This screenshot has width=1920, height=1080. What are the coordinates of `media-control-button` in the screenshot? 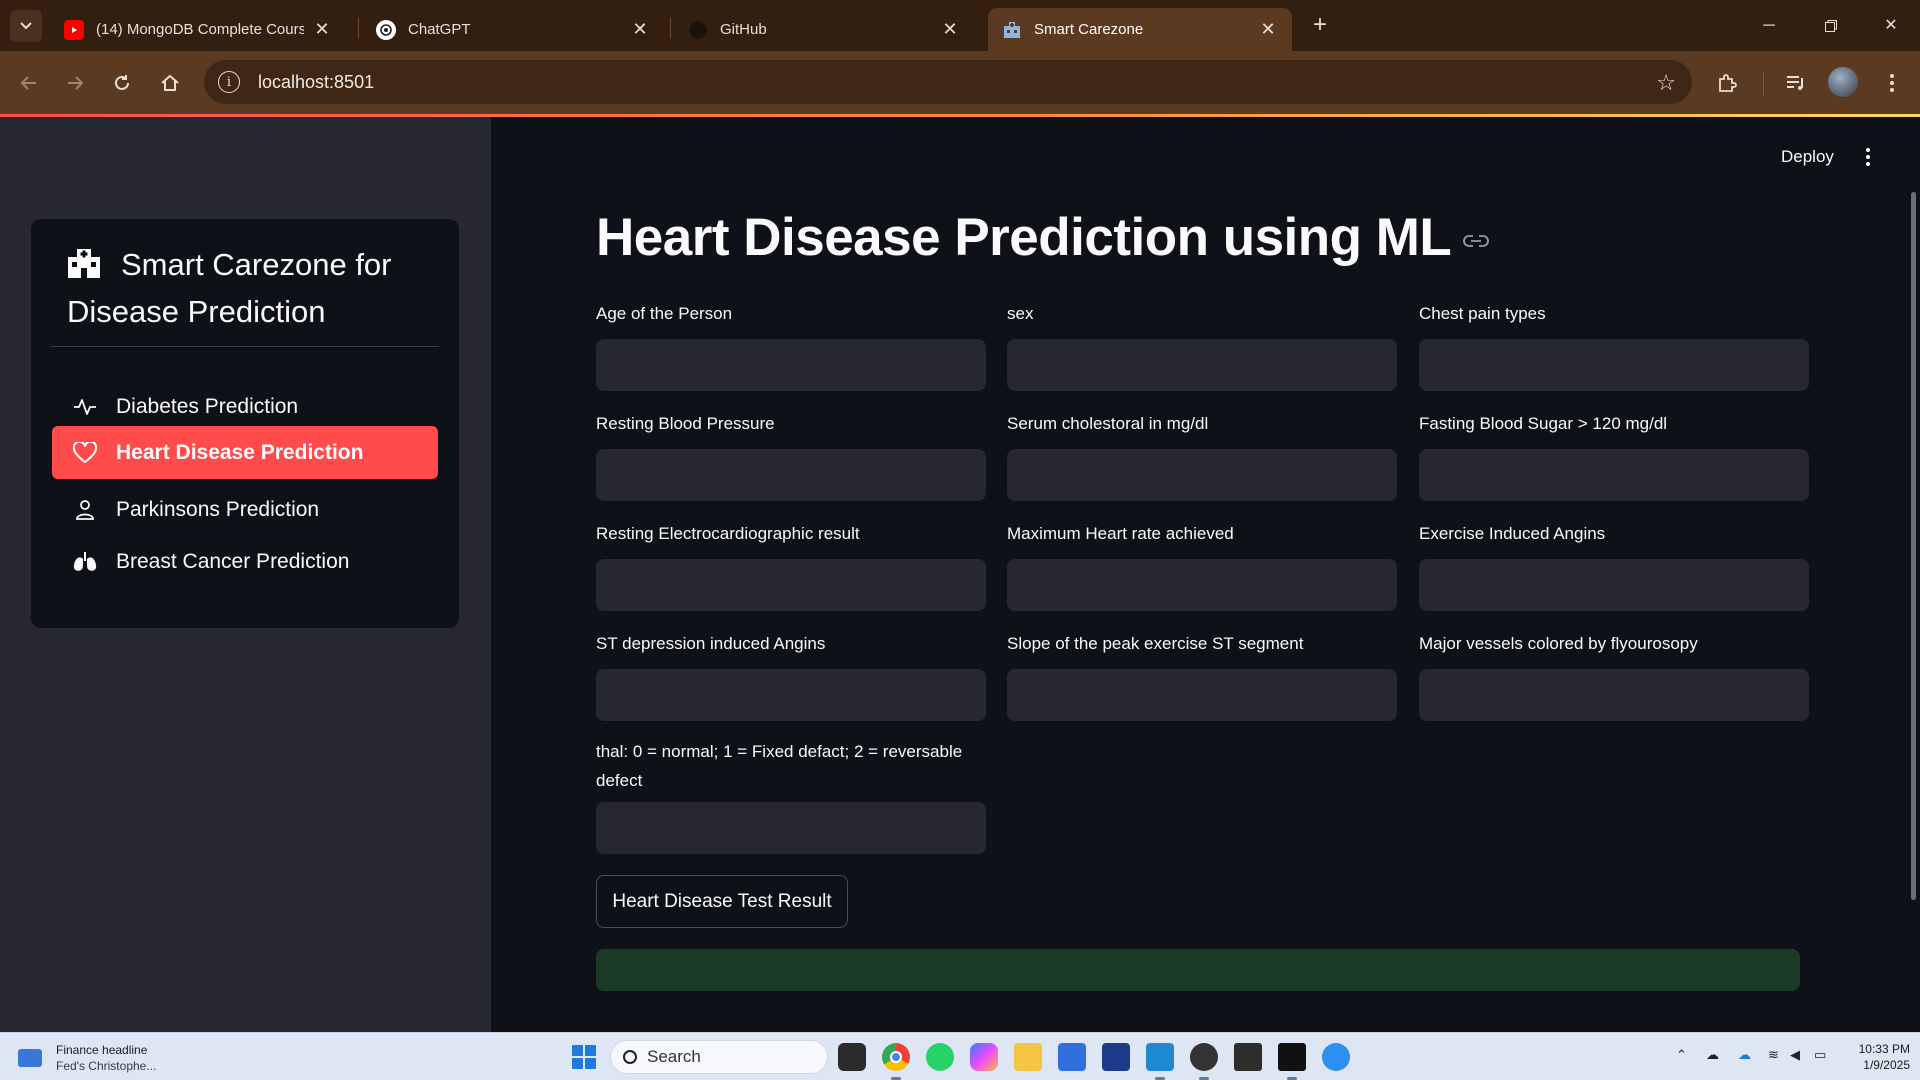 It's located at (1796, 83).